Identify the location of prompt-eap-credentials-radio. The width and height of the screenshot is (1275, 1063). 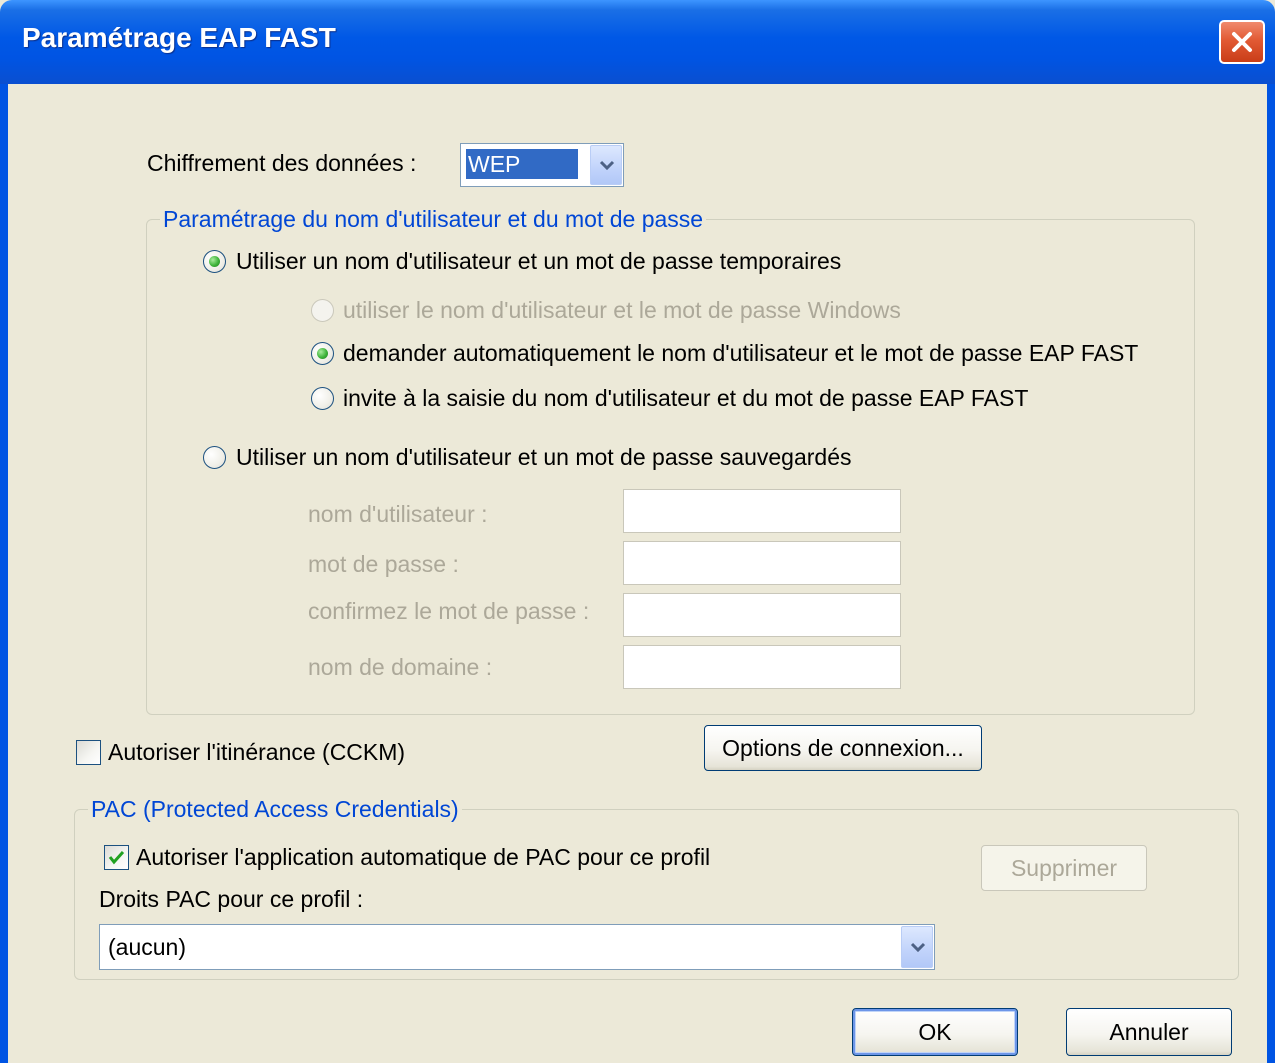
(322, 398).